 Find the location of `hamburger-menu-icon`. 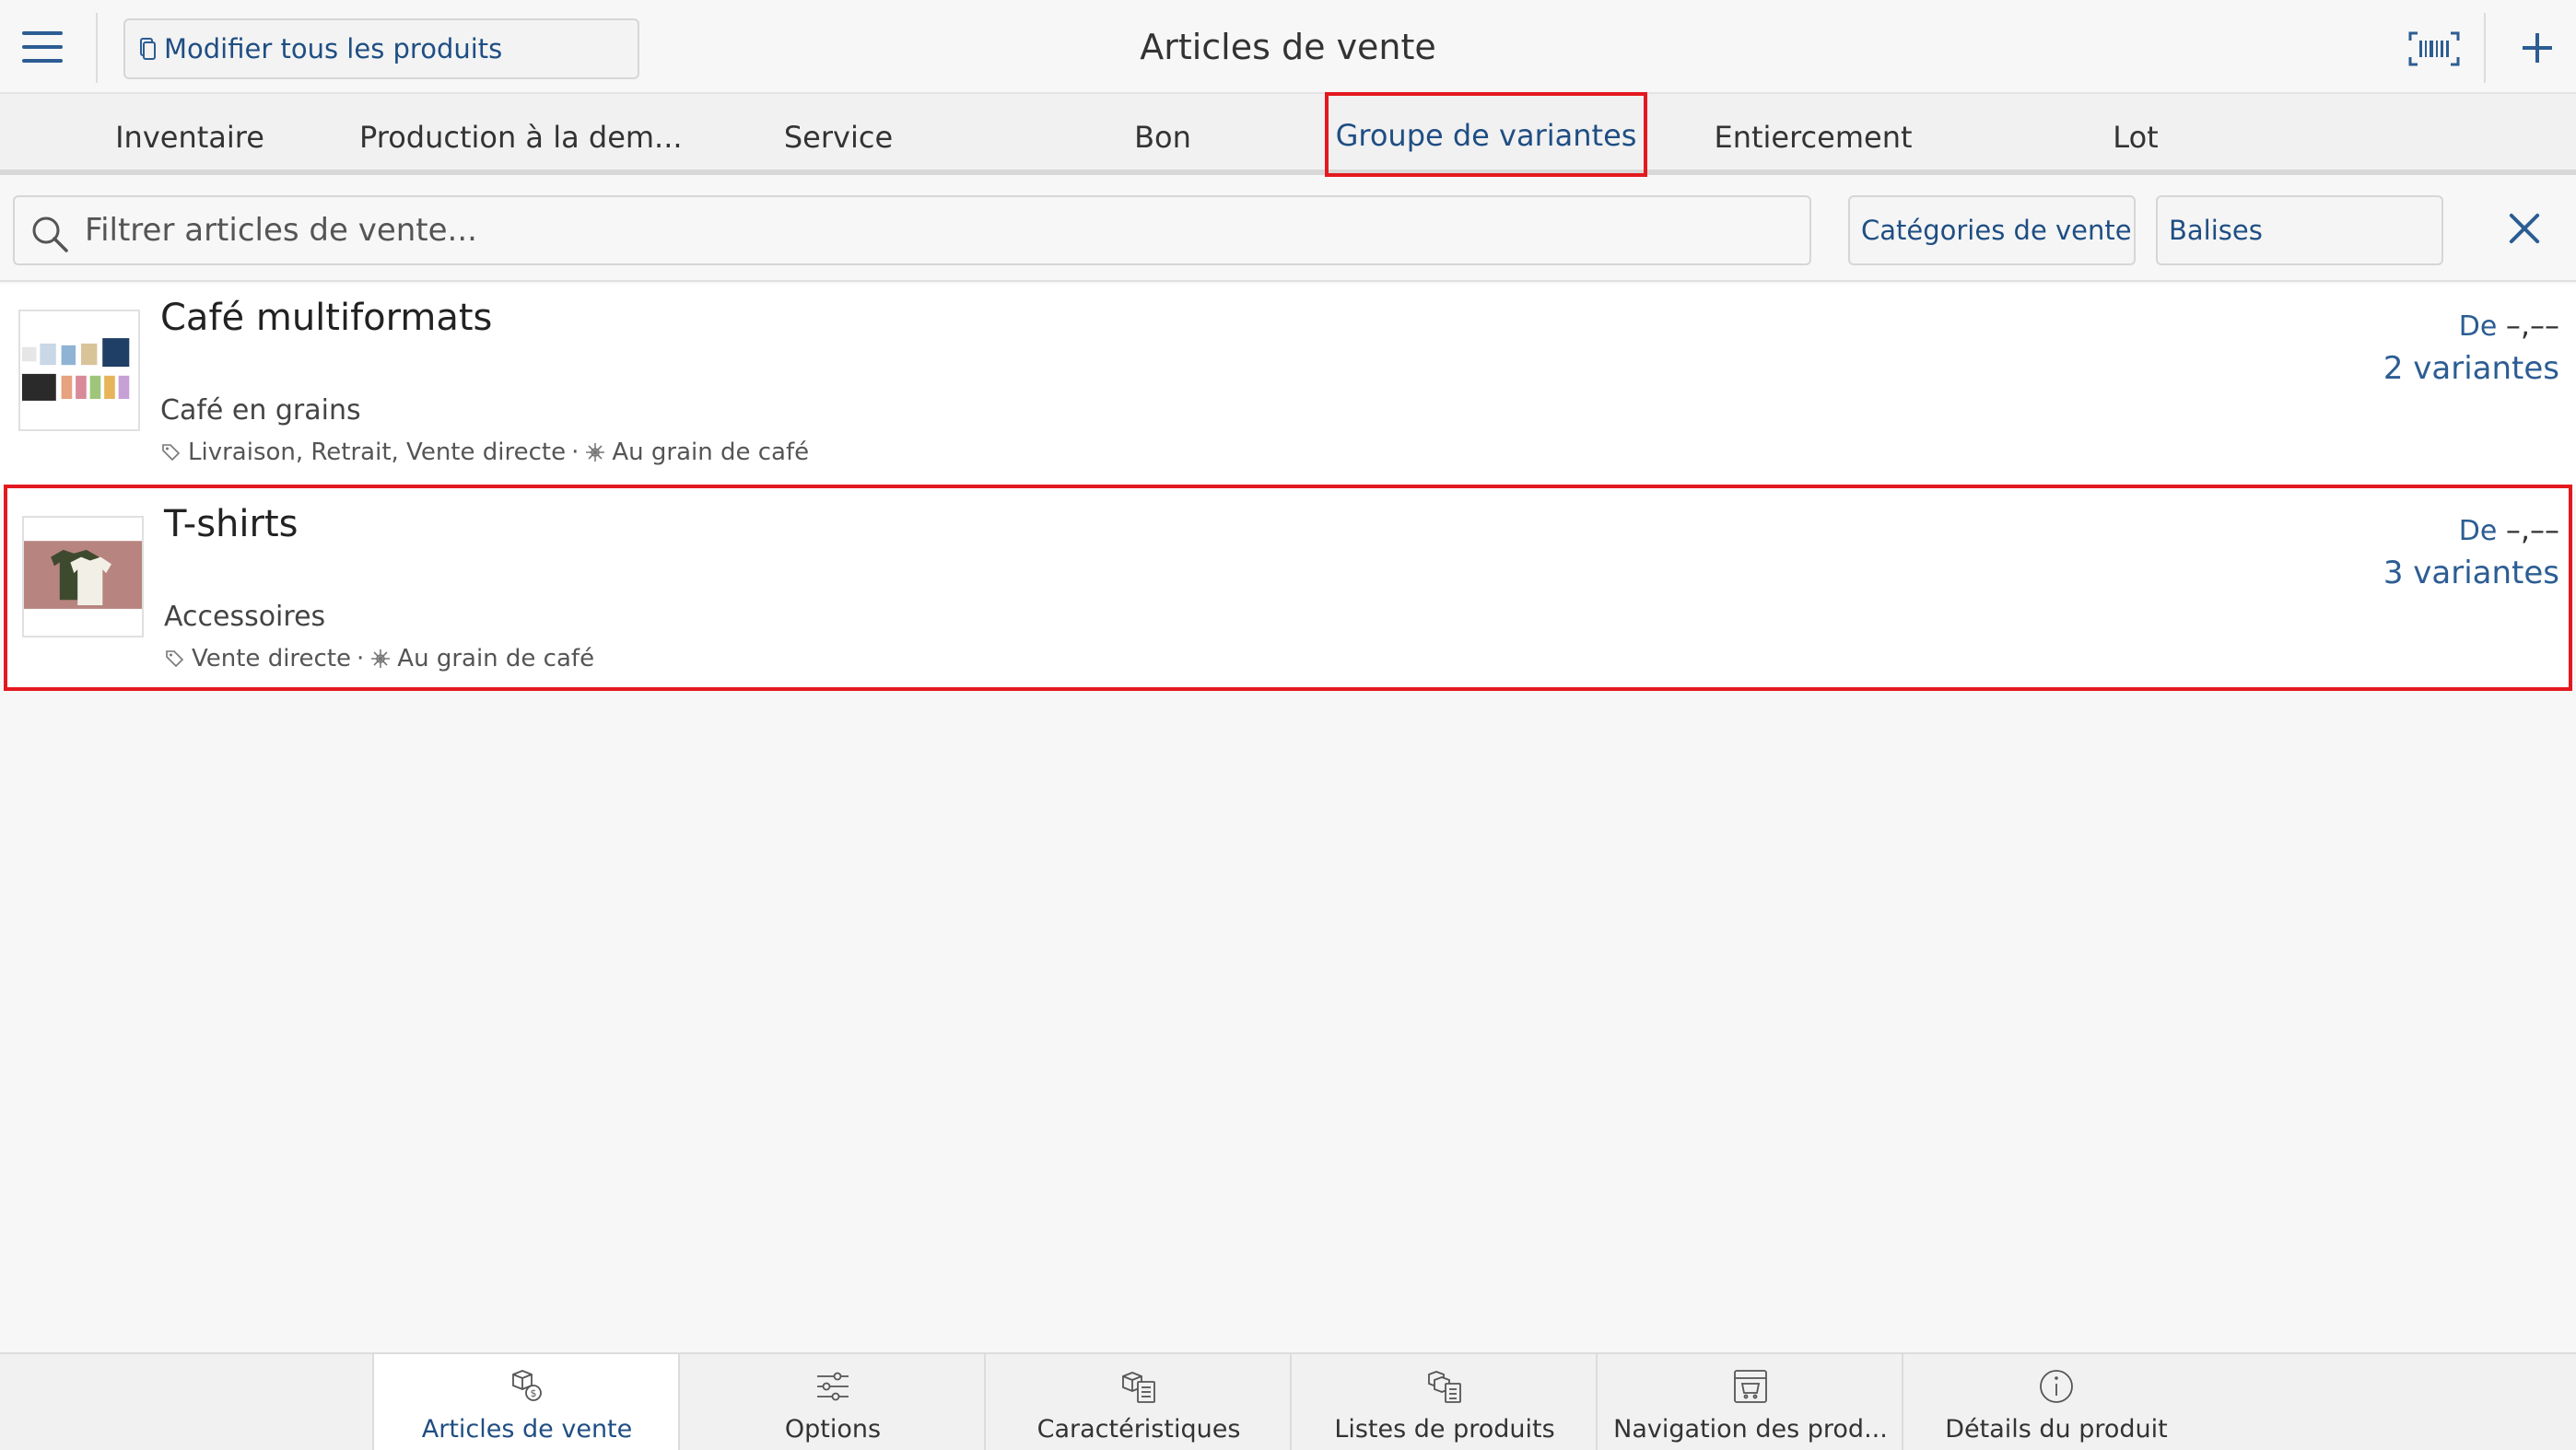

hamburger-menu-icon is located at coordinates (44, 47).